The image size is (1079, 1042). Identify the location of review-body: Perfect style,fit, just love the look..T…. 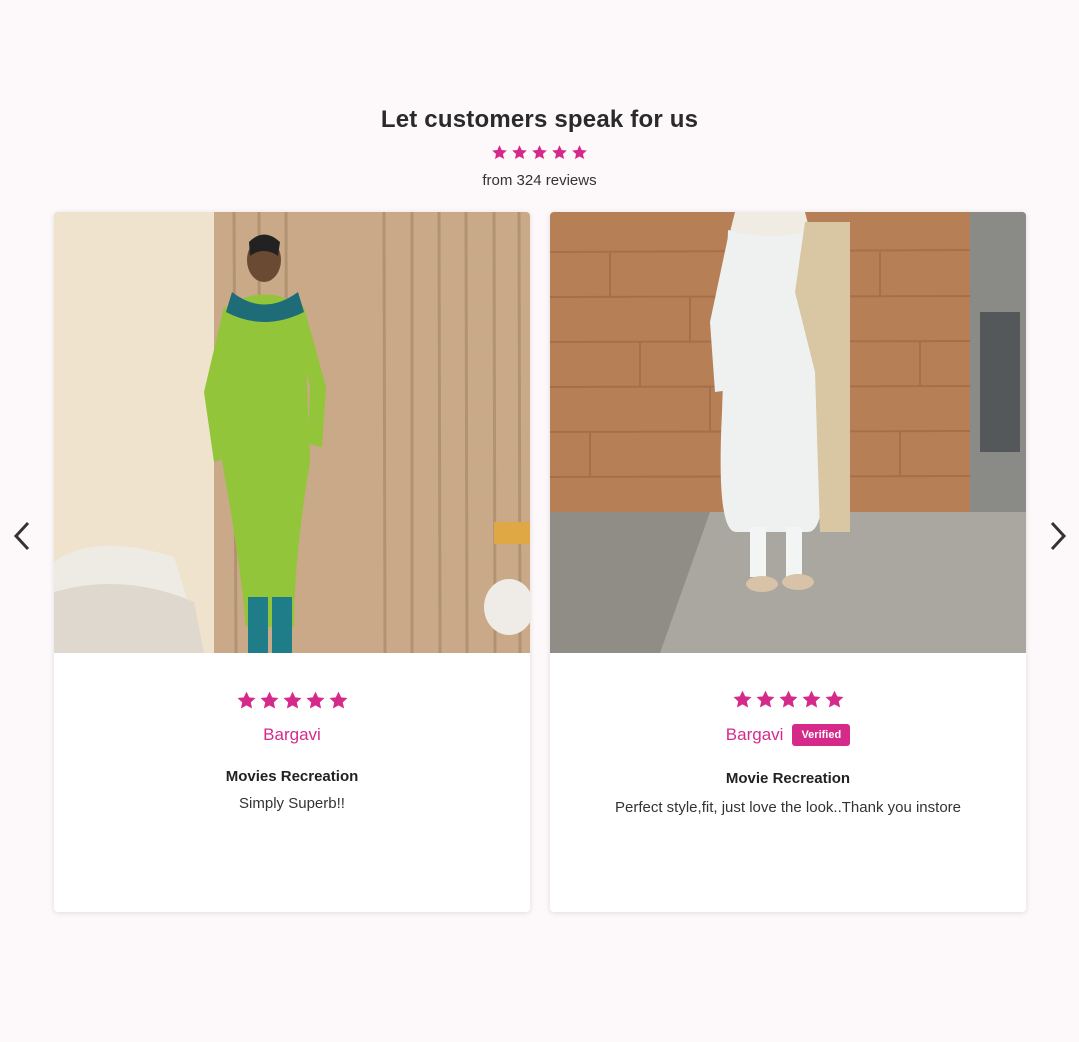
(788, 807).